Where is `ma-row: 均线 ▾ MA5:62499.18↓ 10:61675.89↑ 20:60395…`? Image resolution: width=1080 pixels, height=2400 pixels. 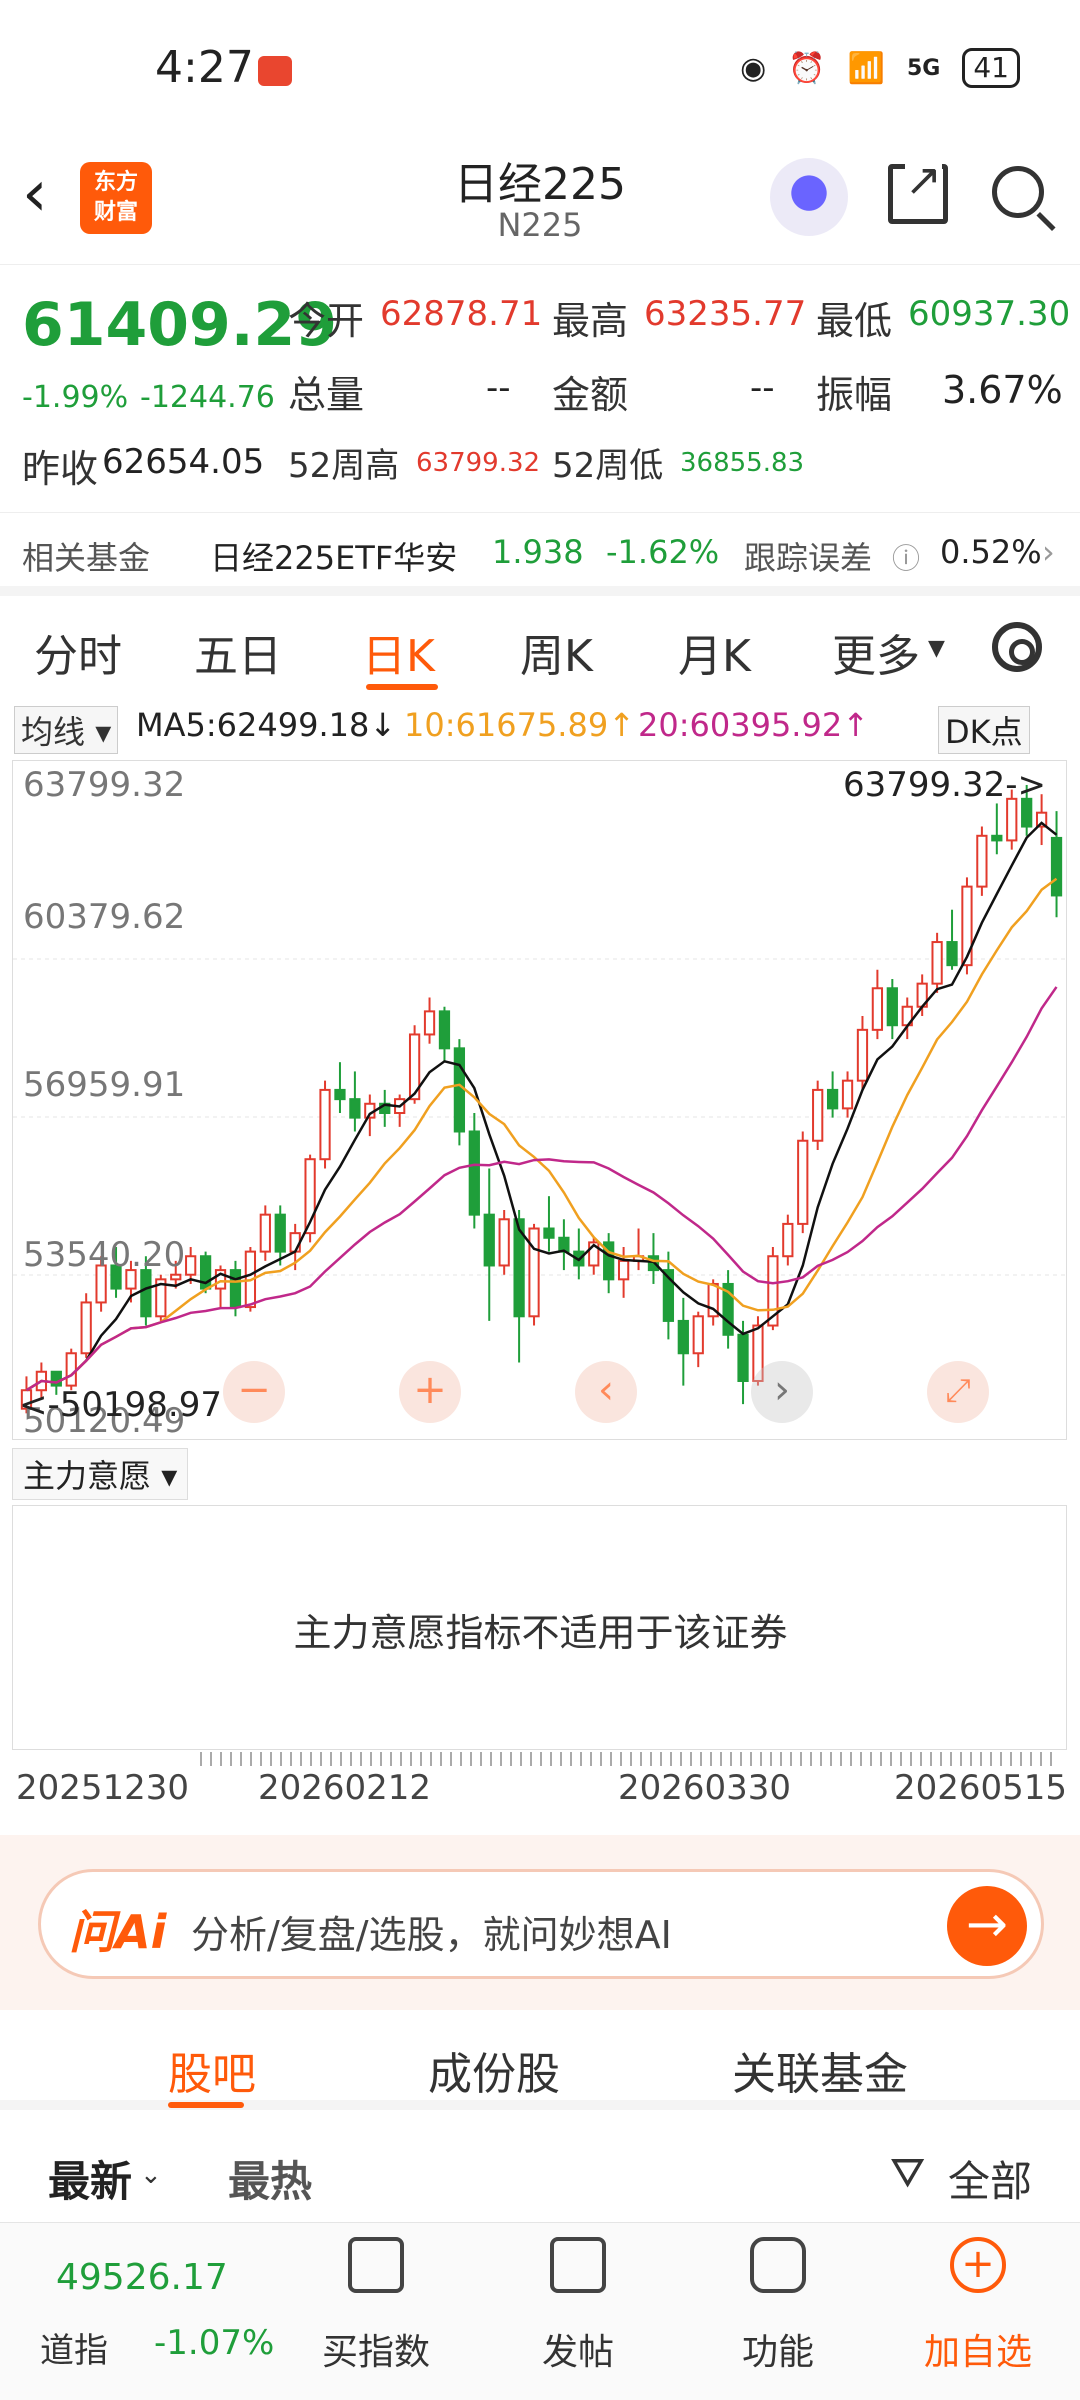 ma-row: 均线 ▾ MA5:62499.18↓ 10:61675.89↑ 20:60395… is located at coordinates (540, 729).